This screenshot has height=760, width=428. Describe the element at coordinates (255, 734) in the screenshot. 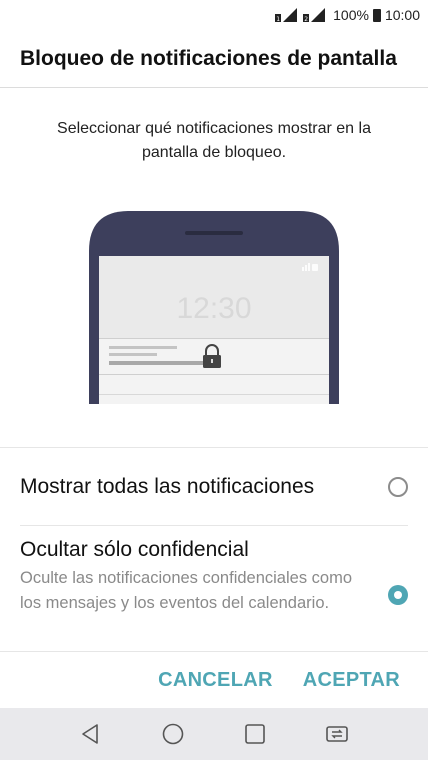

I see `recents-icon` at that location.